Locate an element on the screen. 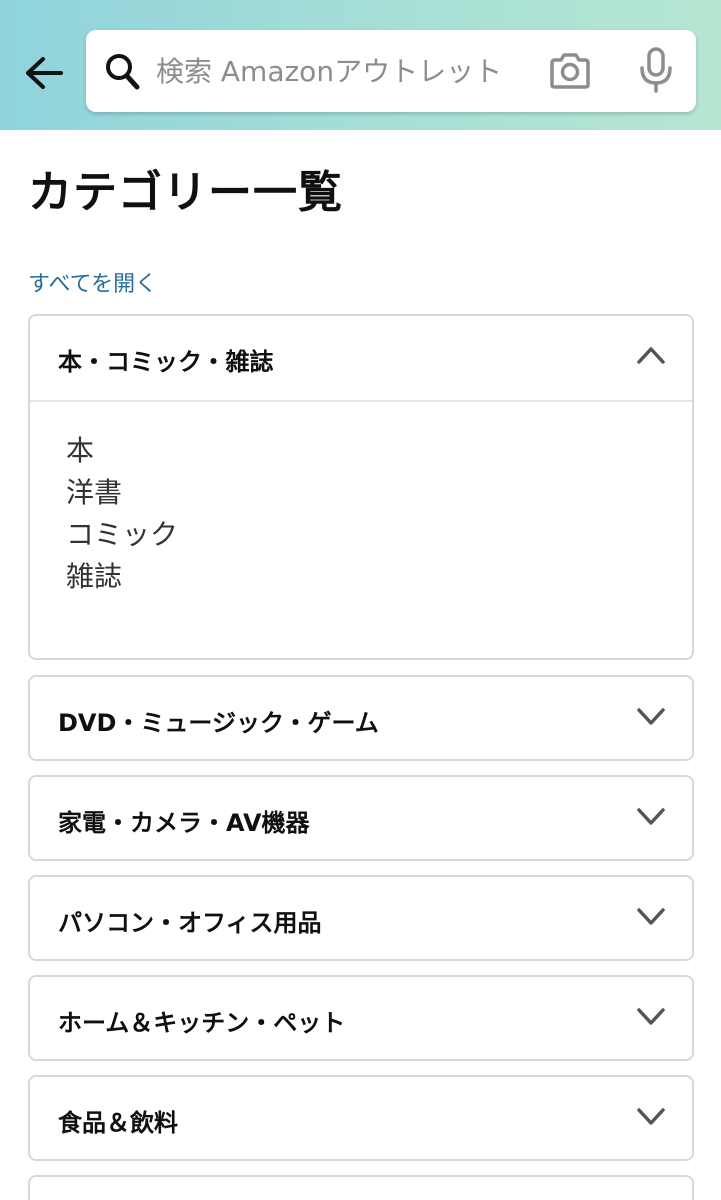 The width and height of the screenshot is (721, 1200). chevron-up-icon is located at coordinates (651, 355).